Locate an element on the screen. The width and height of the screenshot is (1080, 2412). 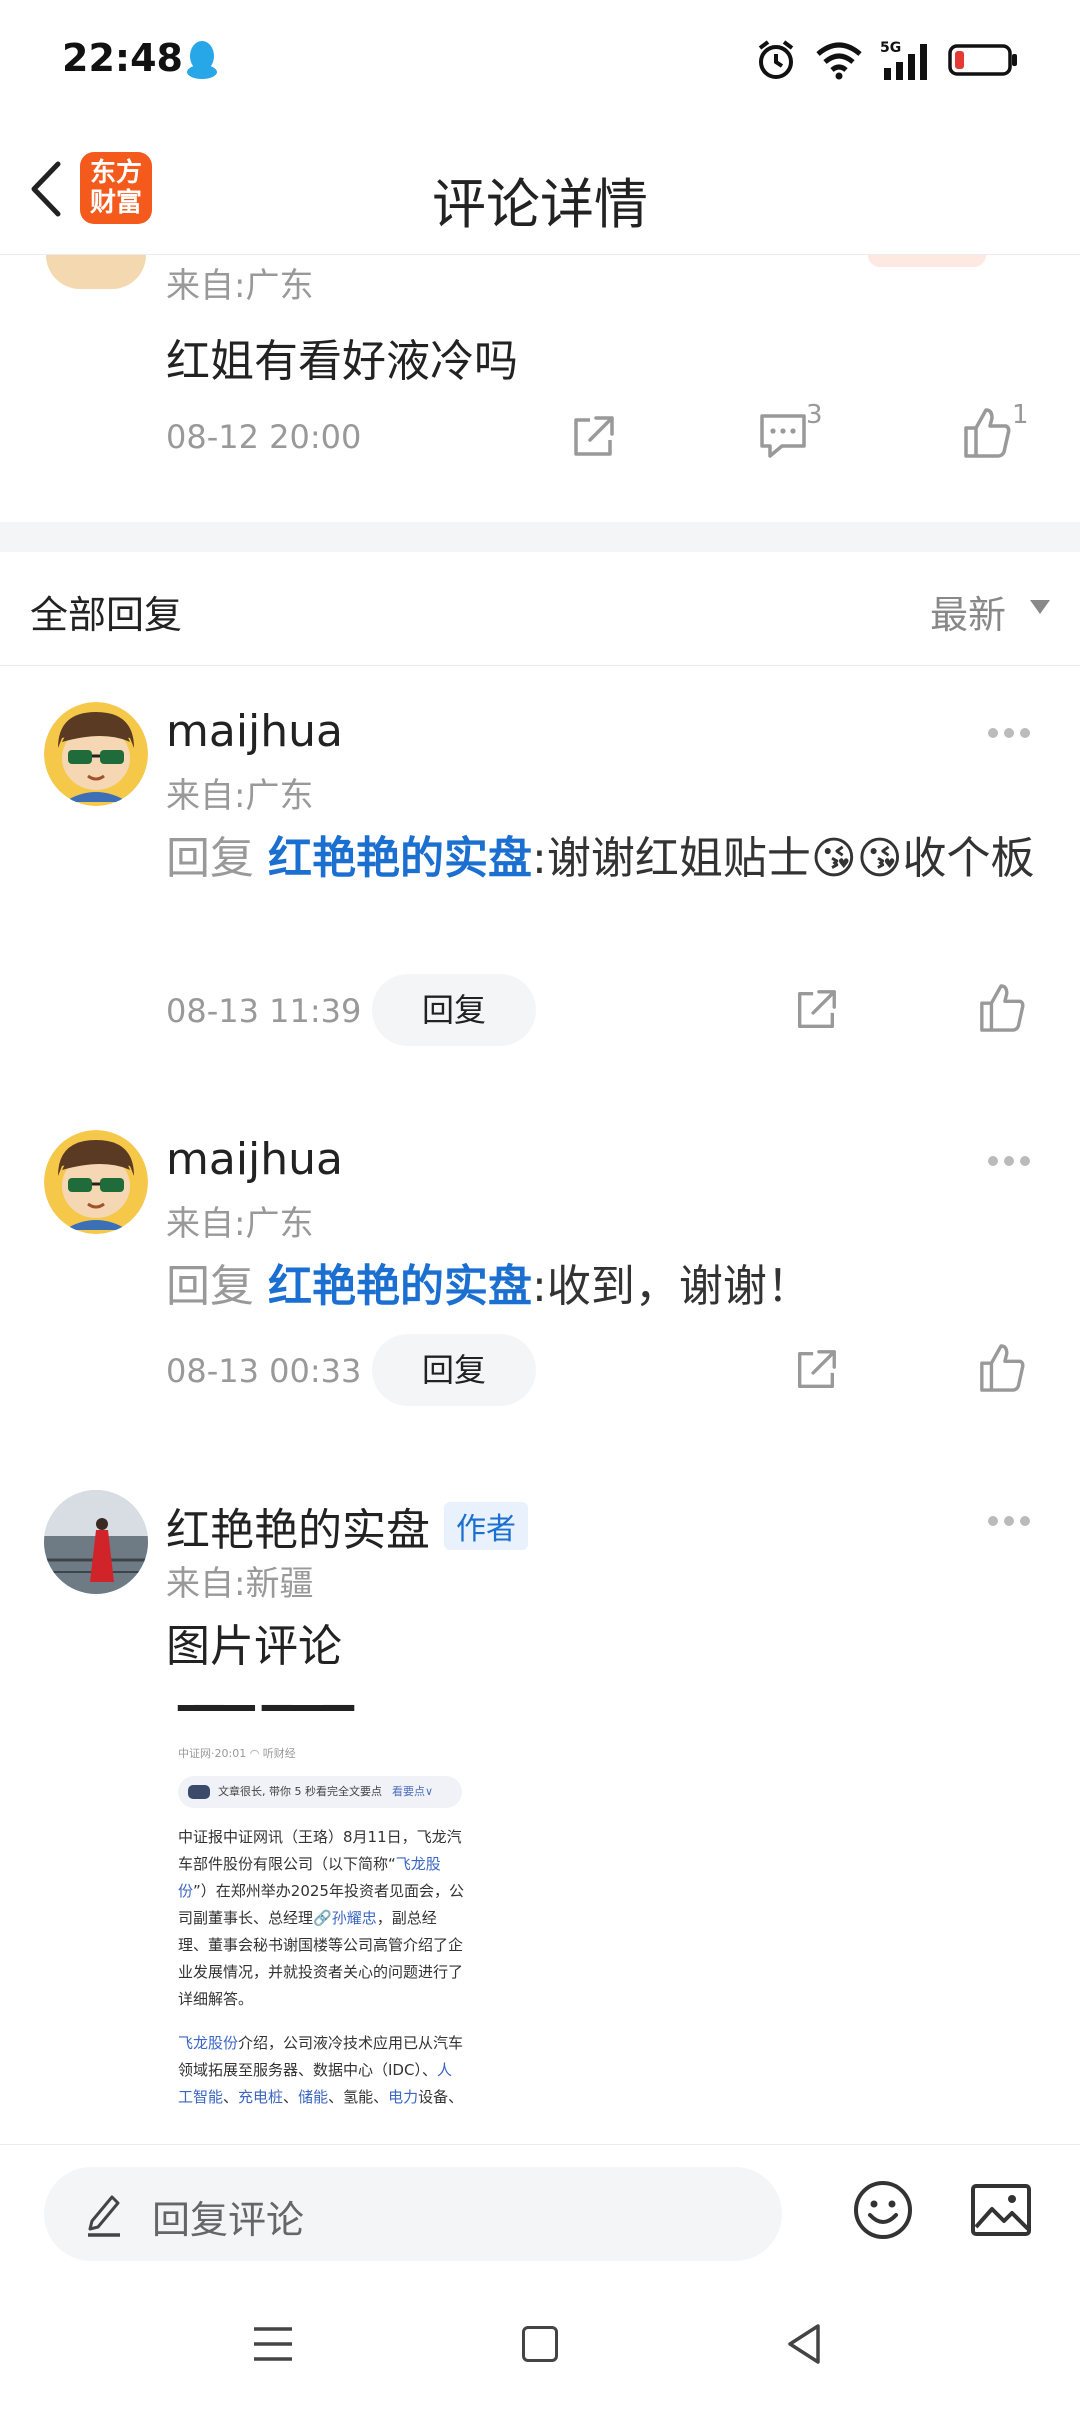
status-bar: 22:48 5G is located at coordinates (540, 60).